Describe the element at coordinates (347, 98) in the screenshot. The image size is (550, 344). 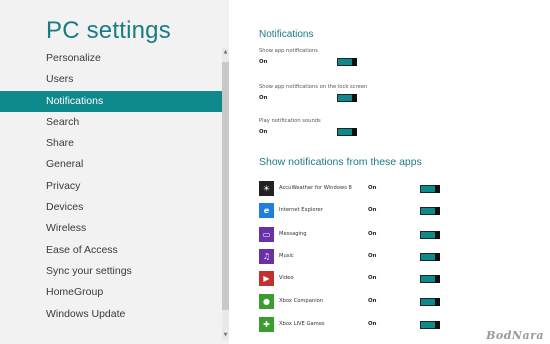
I see `lock-screen-notifications-toggle` at that location.